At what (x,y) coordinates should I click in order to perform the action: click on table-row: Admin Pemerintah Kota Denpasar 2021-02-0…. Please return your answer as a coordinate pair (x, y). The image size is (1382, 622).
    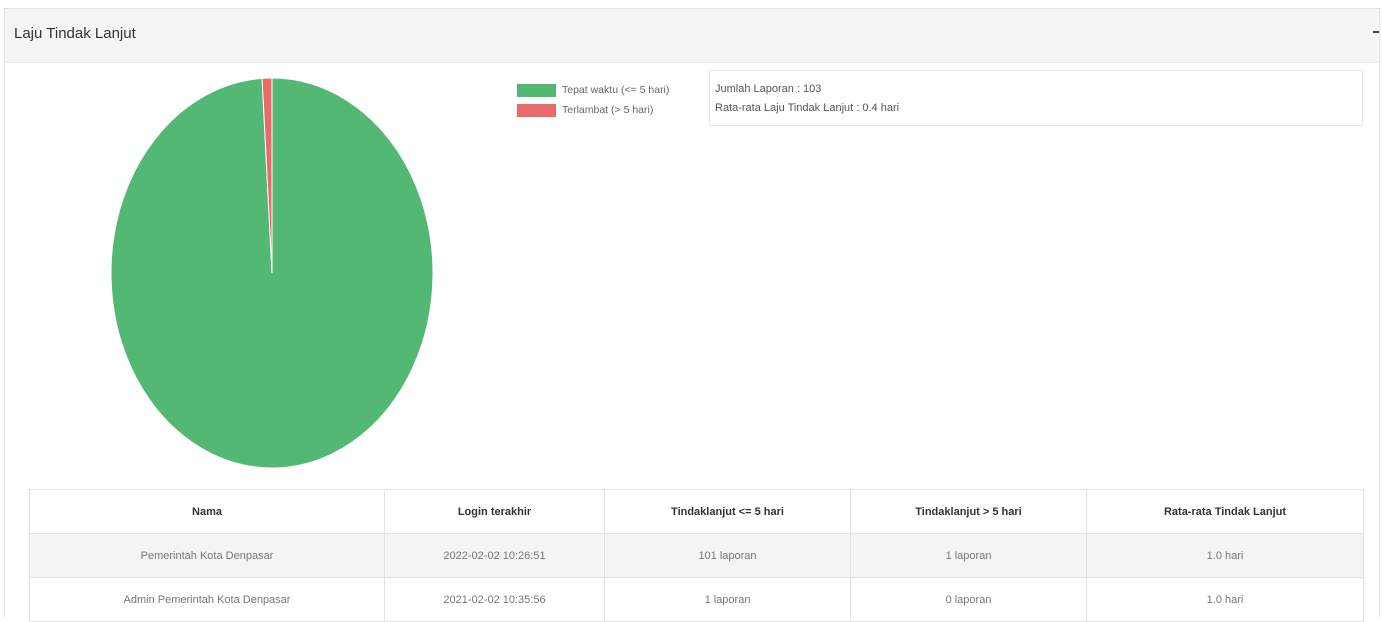
    Looking at the image, I should click on (696, 599).